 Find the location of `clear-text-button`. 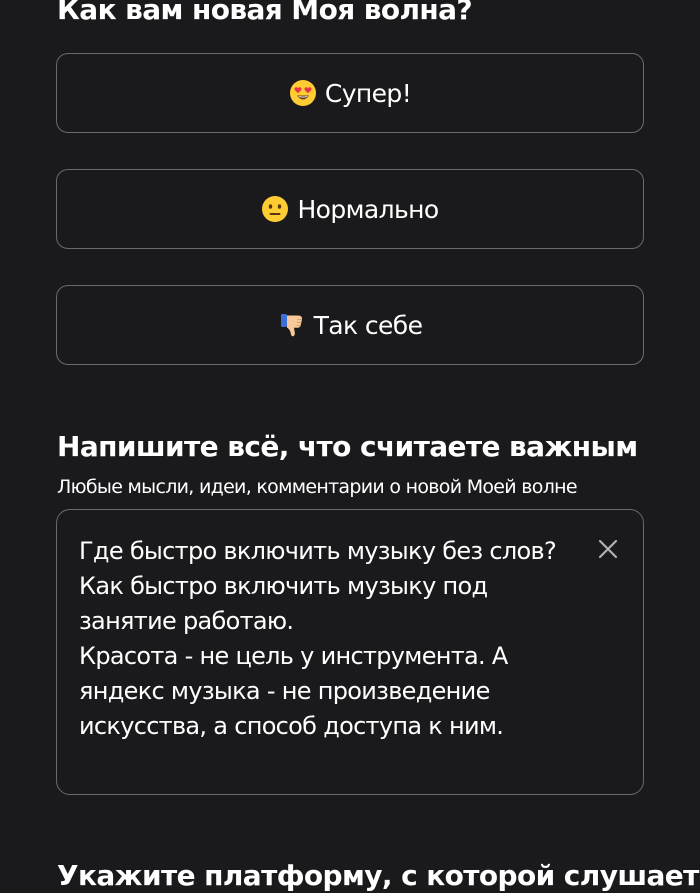

clear-text-button is located at coordinates (608, 549).